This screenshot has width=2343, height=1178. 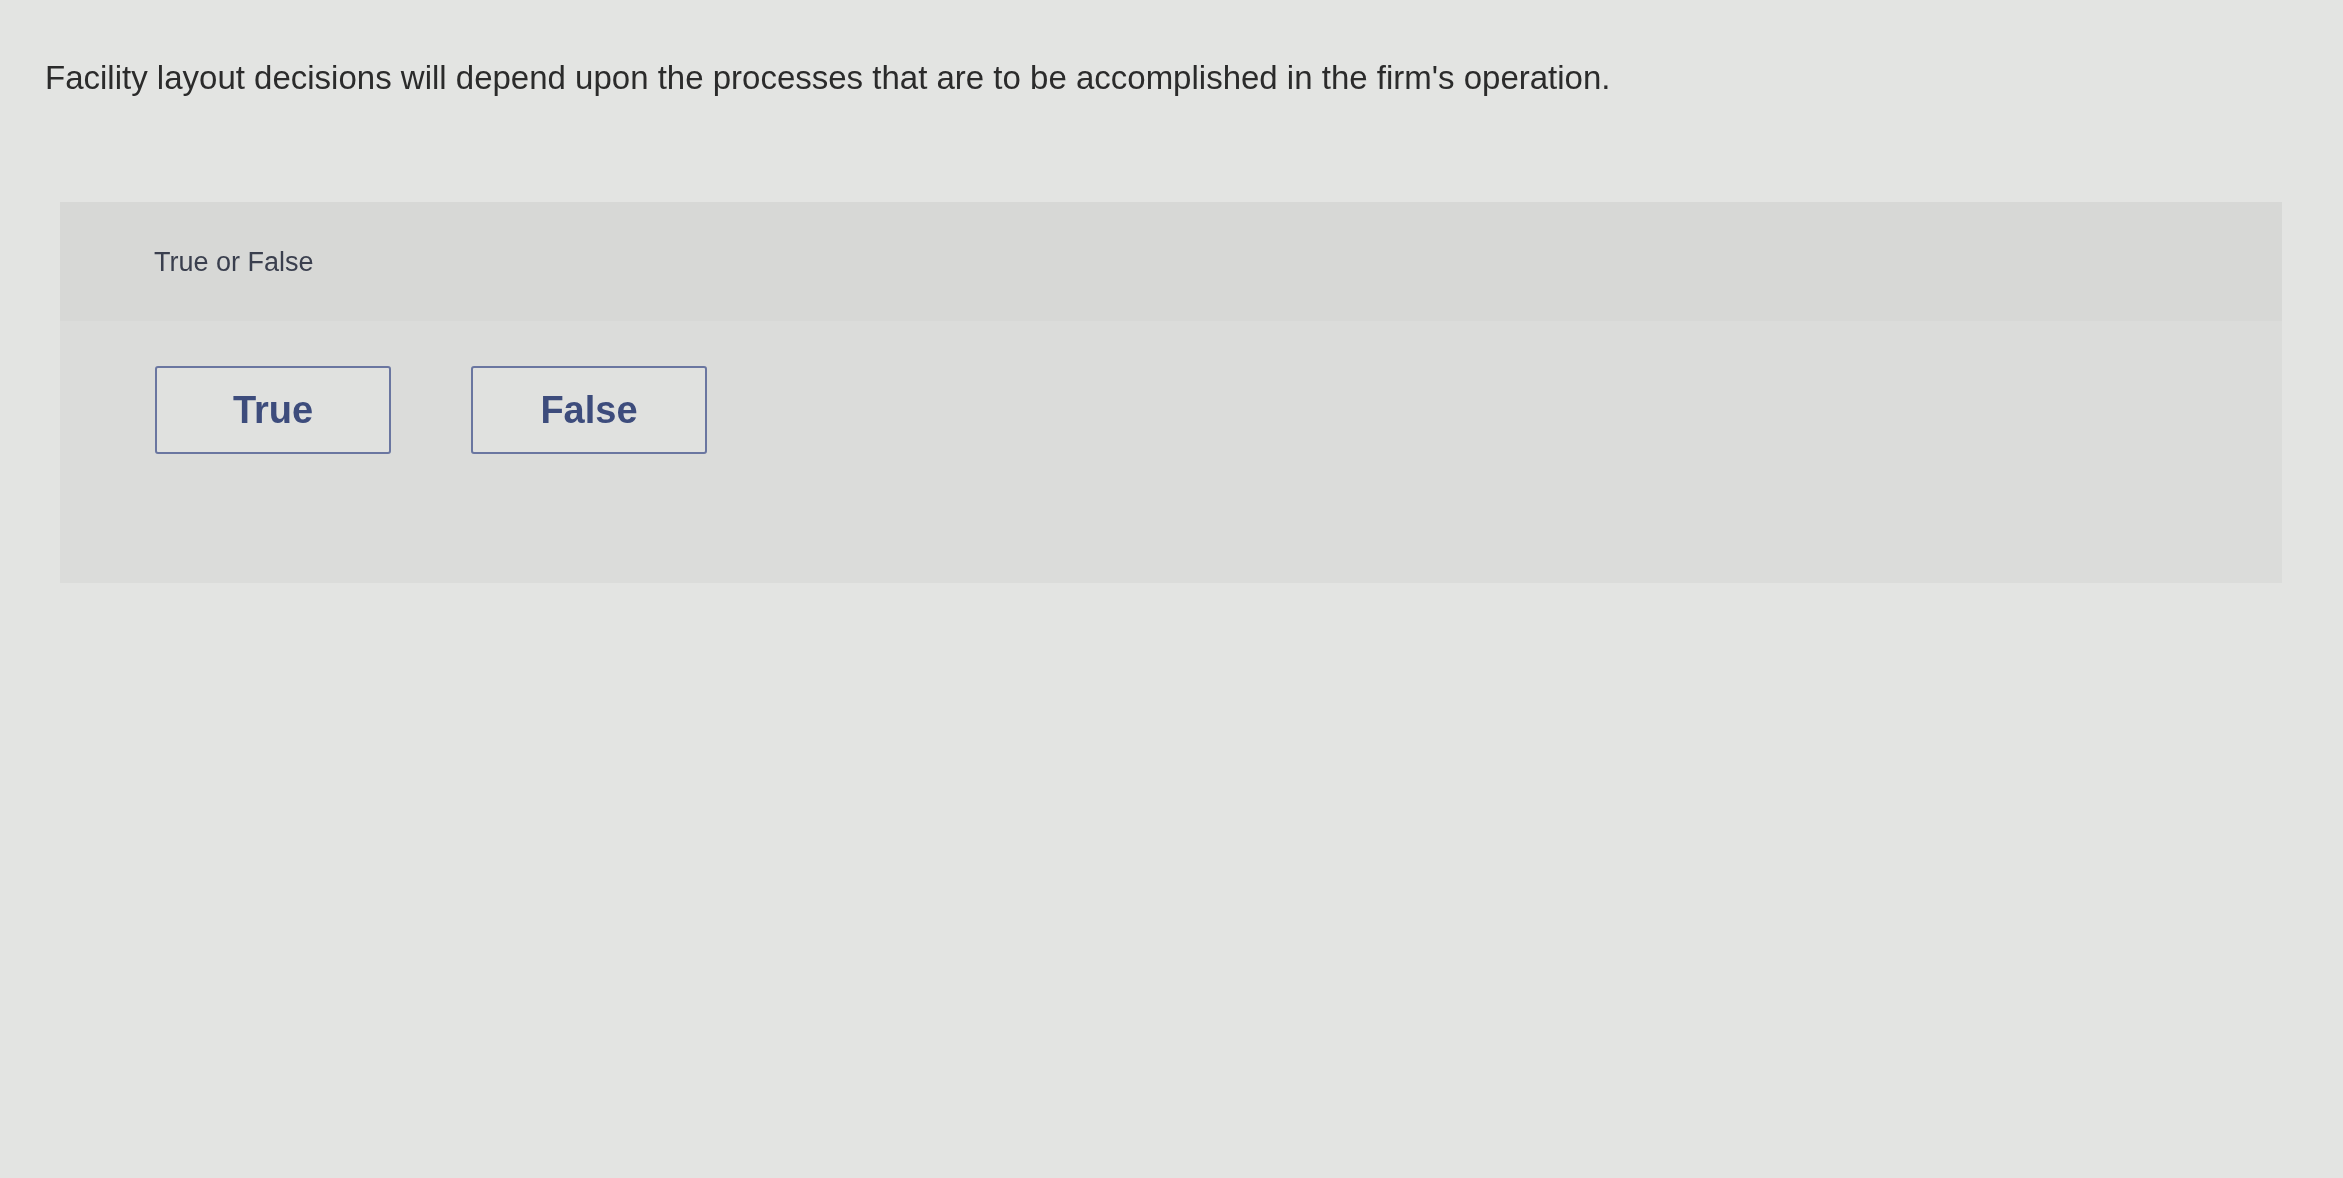 I want to click on question-type-label: True or False, so click(x=234, y=261).